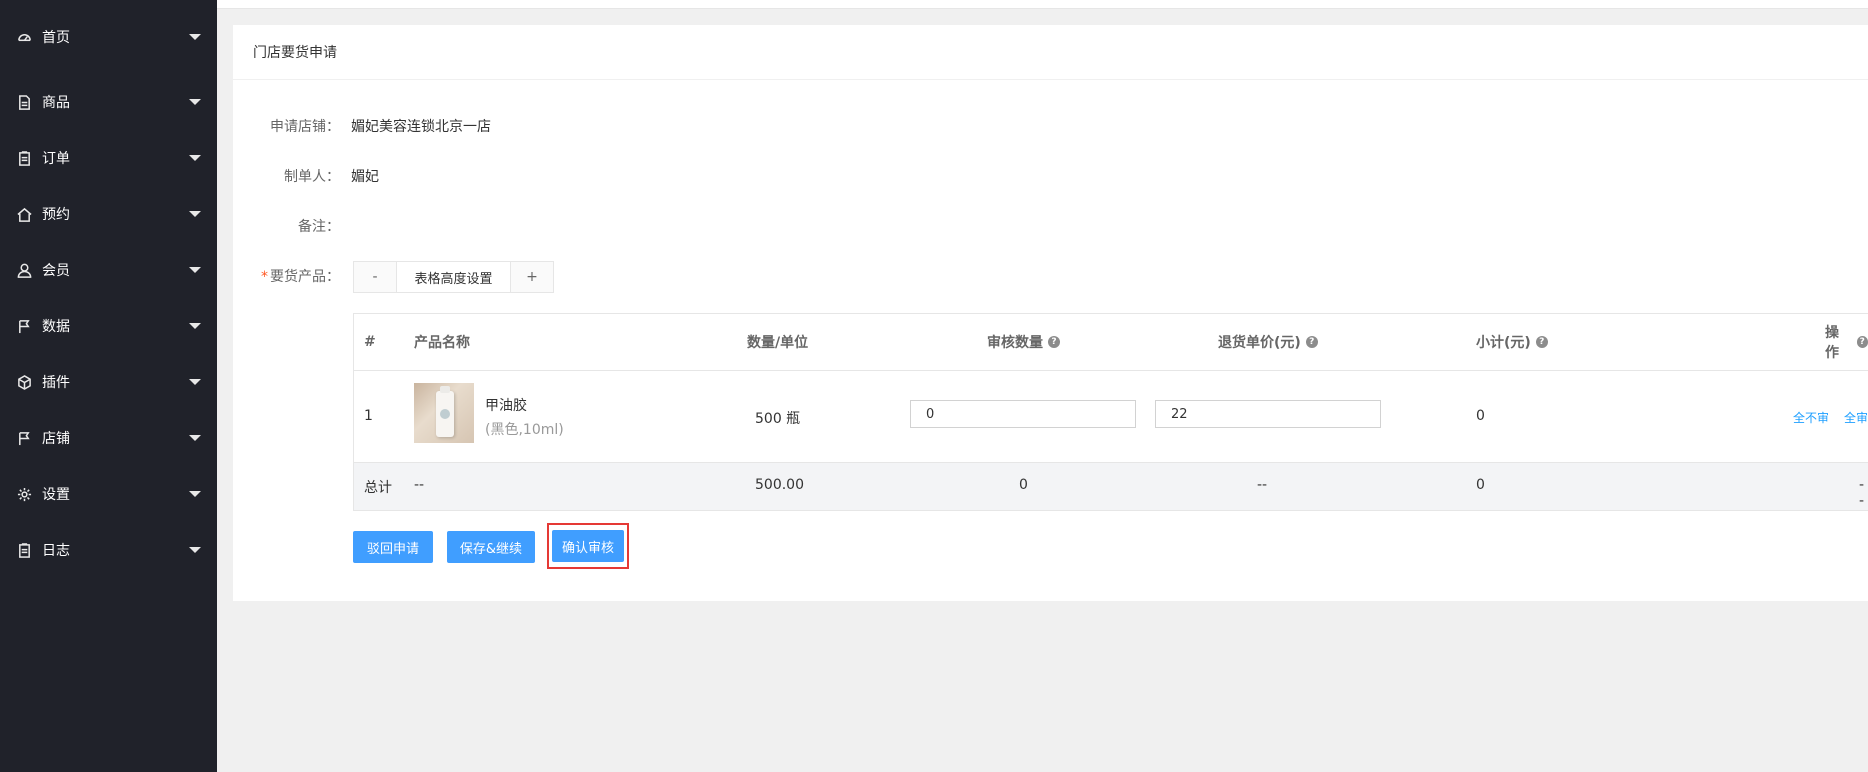 The image size is (1868, 772). Describe the element at coordinates (779, 485) in the screenshot. I see `total-qty: 500.00` at that location.